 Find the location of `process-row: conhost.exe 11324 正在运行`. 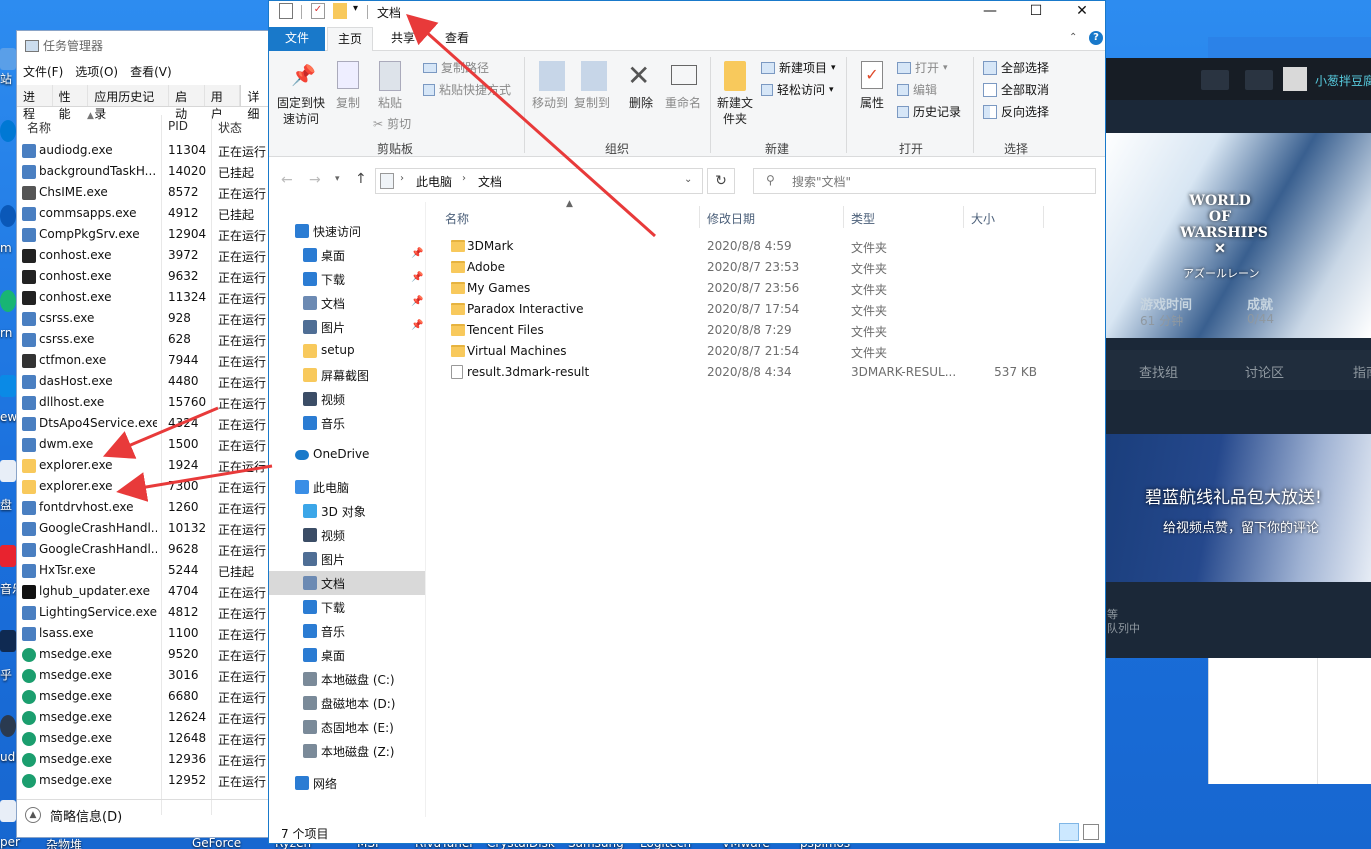

process-row: conhost.exe 11324 正在运行 is located at coordinates (146, 298).